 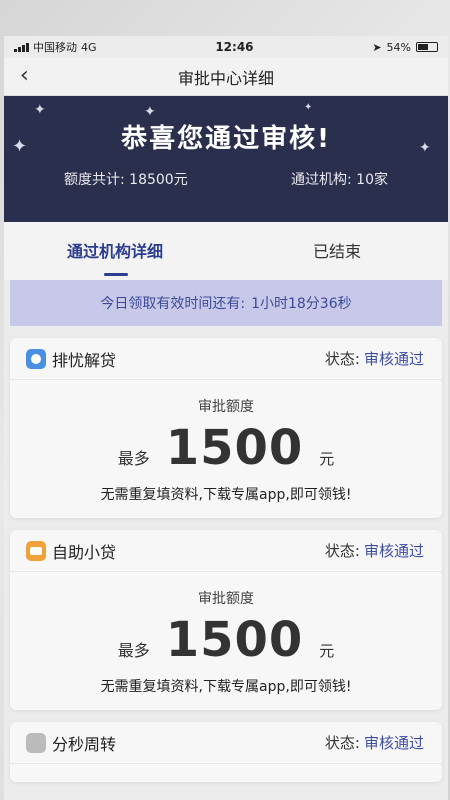 I want to click on signal-icon, so click(x=21, y=47).